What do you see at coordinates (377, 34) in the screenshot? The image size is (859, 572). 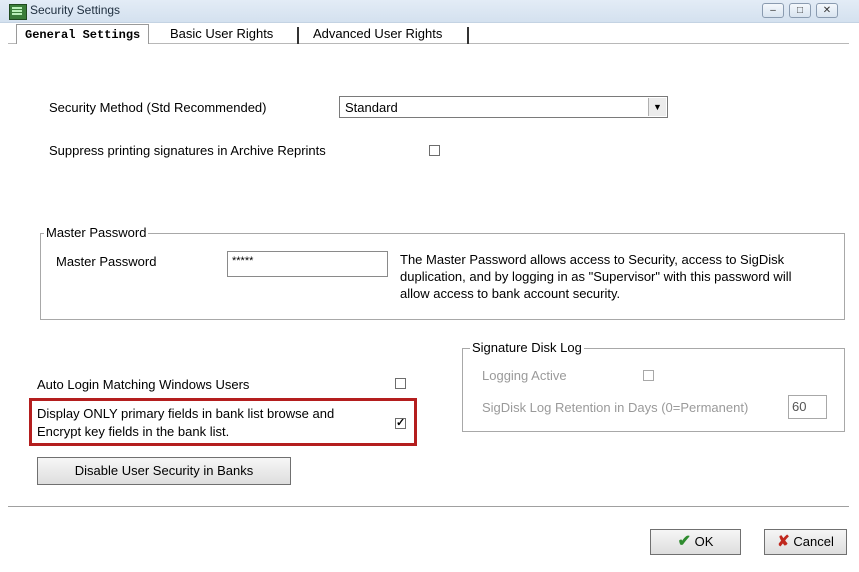 I see `tab-advanced-user-rights: Advanced User Rights` at bounding box center [377, 34].